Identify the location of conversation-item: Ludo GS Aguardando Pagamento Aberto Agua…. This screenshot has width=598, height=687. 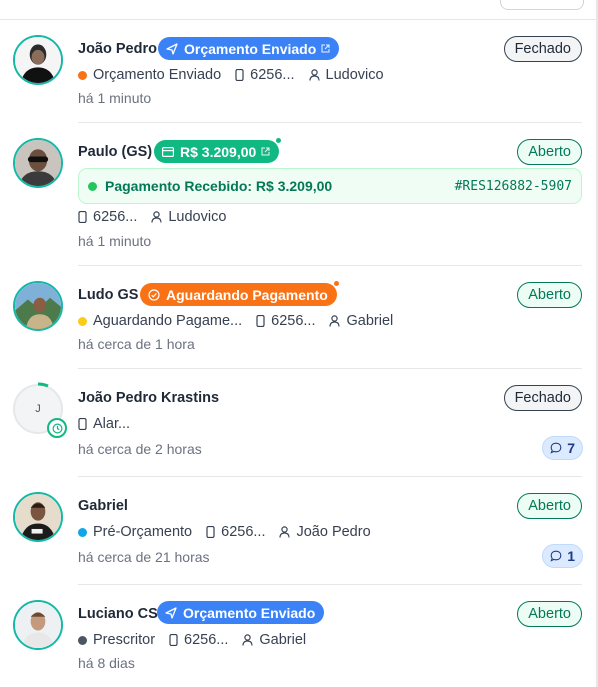
(299, 317).